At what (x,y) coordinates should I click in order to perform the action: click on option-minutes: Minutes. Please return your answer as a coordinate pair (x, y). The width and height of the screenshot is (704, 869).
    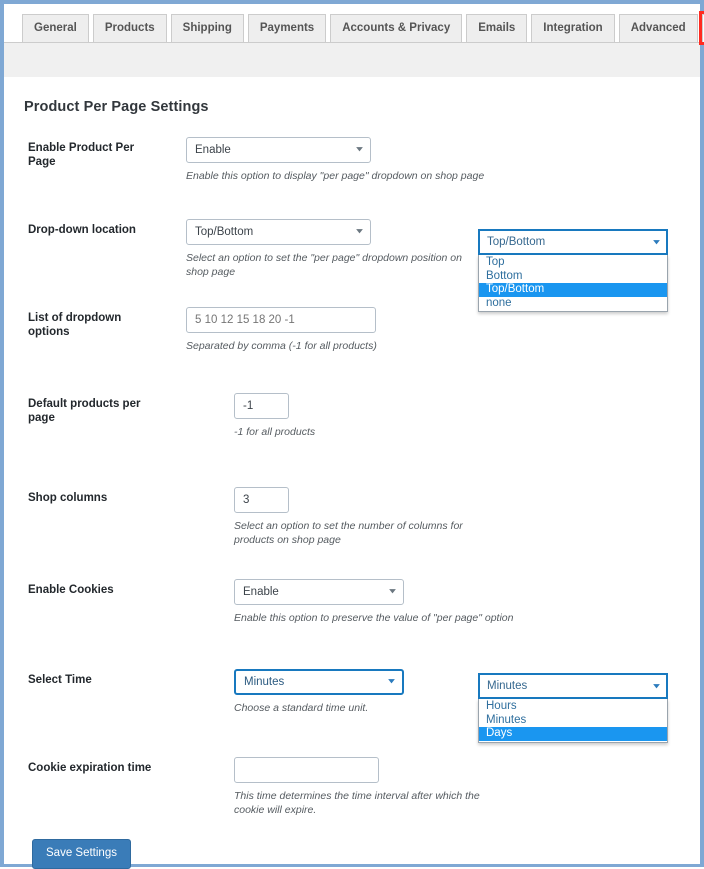
    Looking at the image, I should click on (573, 721).